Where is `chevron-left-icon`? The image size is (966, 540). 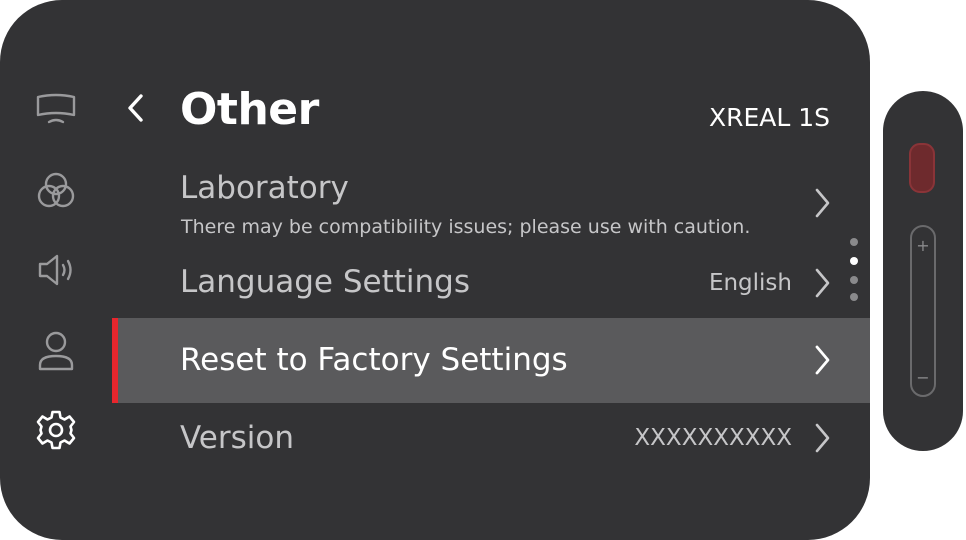
chevron-left-icon is located at coordinates (135, 108).